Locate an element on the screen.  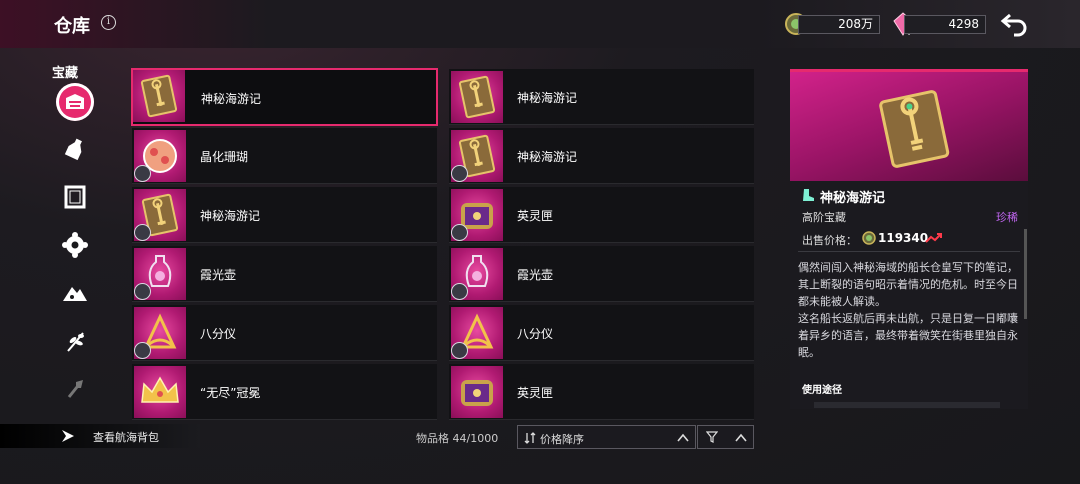
treasure-box-icon is located at coordinates (477, 393).